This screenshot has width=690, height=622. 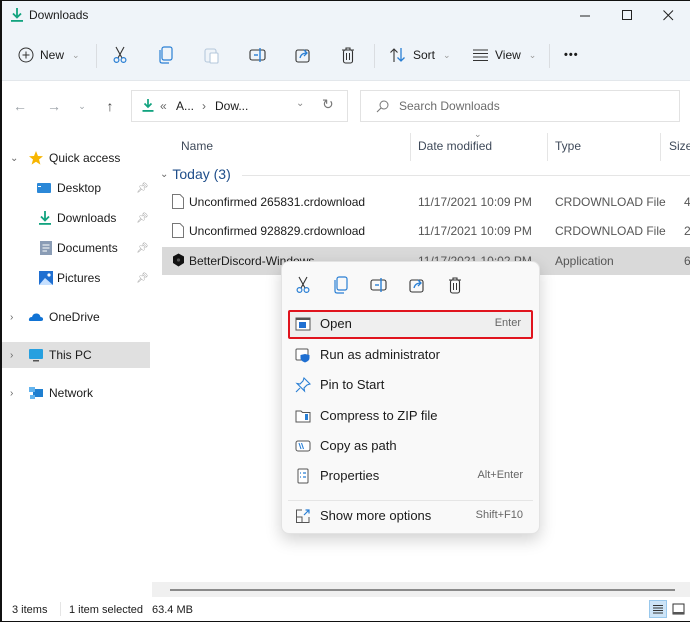 I want to click on scrollbar-thumb, so click(x=422, y=590).